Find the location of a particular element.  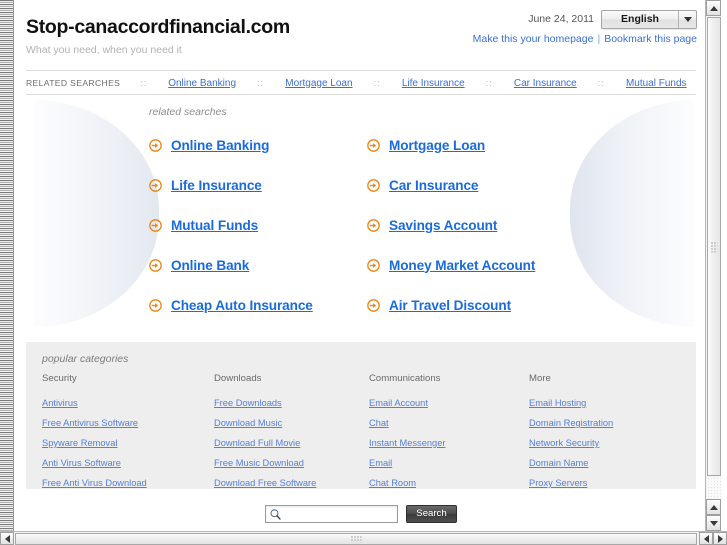

related-link-label: Online Bank is located at coordinates (210, 265).